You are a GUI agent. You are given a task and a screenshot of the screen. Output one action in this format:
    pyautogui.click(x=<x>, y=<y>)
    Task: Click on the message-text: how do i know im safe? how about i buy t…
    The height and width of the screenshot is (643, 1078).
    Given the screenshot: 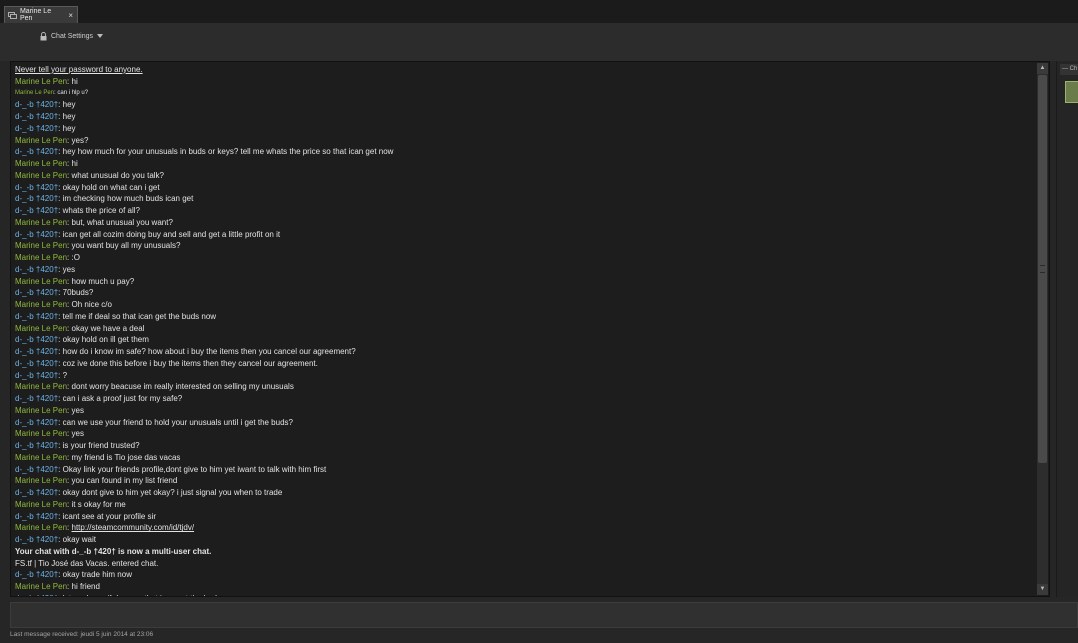 What is the action you would take?
    pyautogui.click(x=208, y=351)
    